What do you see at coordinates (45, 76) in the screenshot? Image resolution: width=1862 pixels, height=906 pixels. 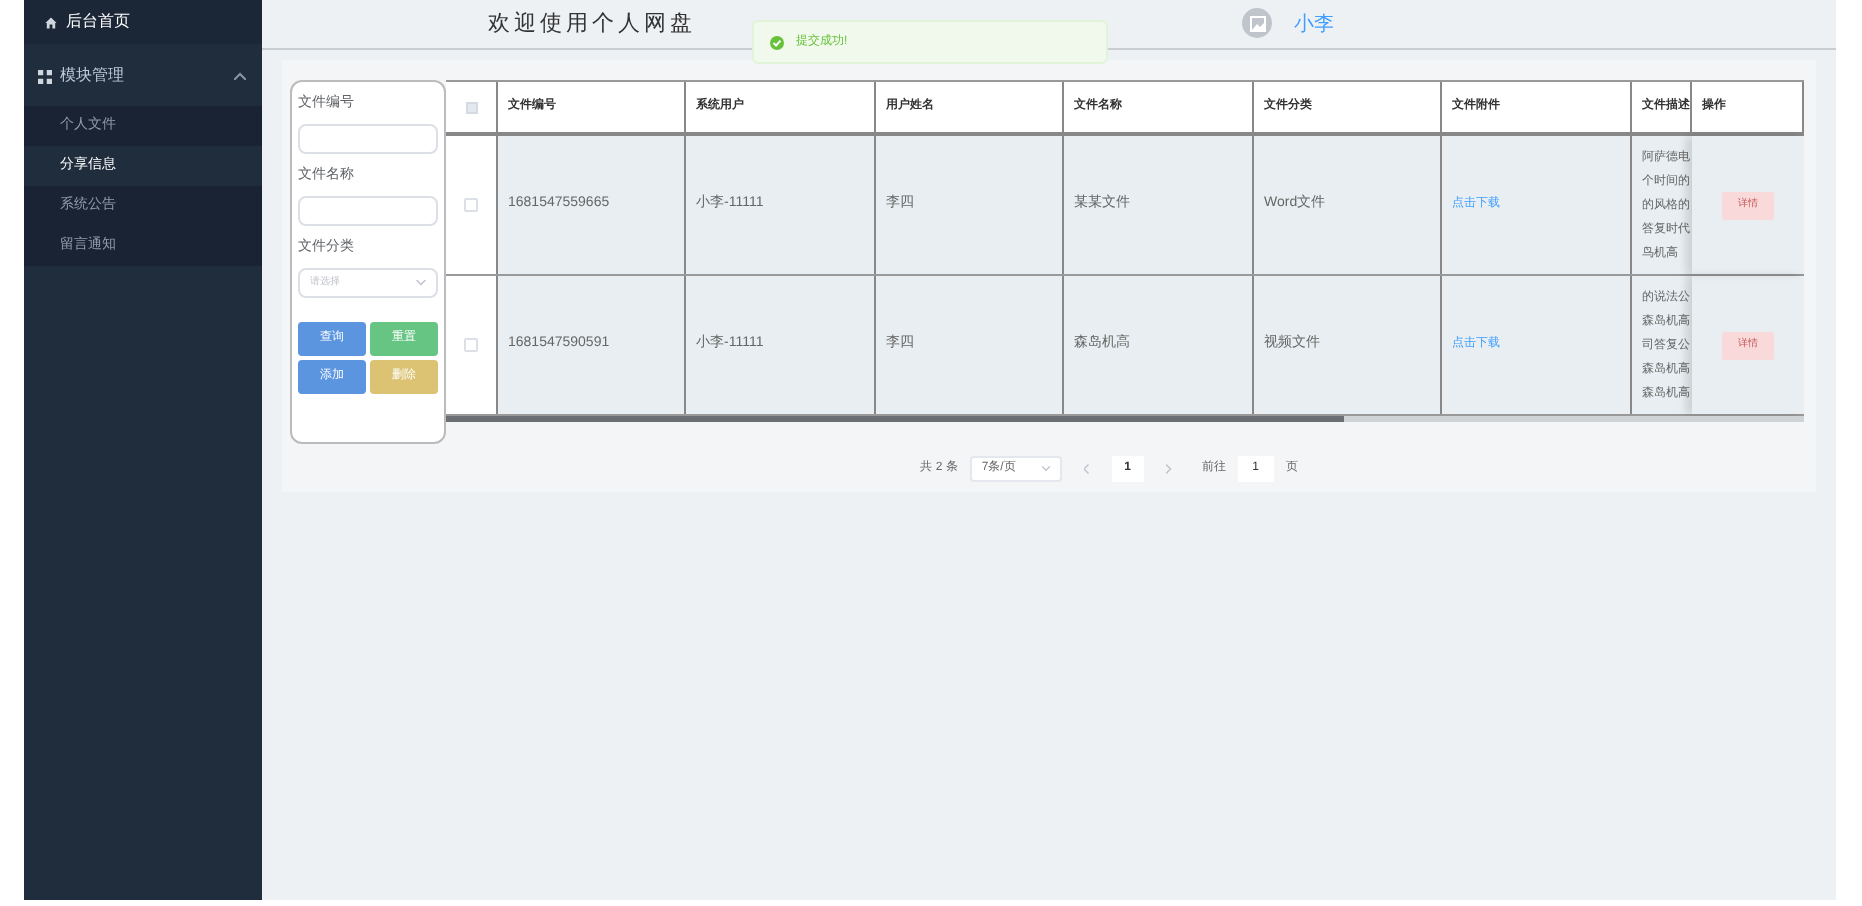 I see `grid-icon` at bounding box center [45, 76].